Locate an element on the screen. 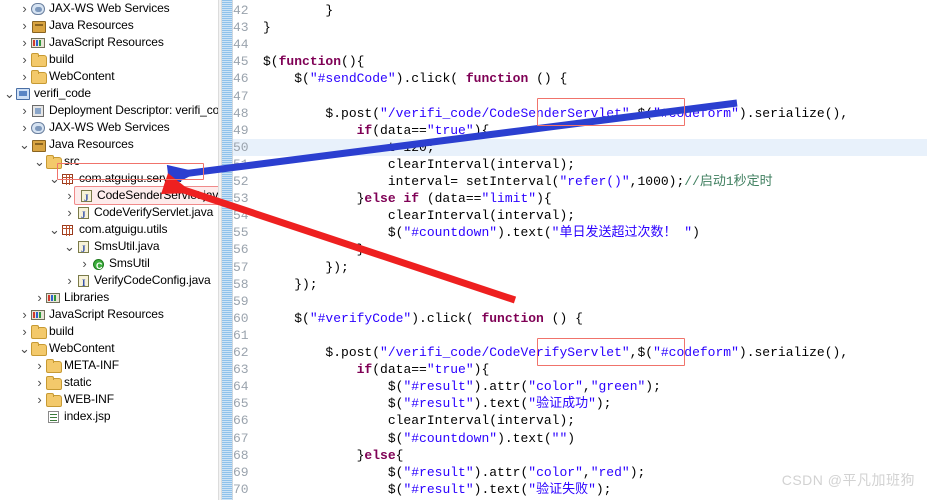 Image resolution: width=927 pixels, height=500 pixels. code-line-65: 65 $("#result").text("验证成功"); is located at coordinates (580, 403).